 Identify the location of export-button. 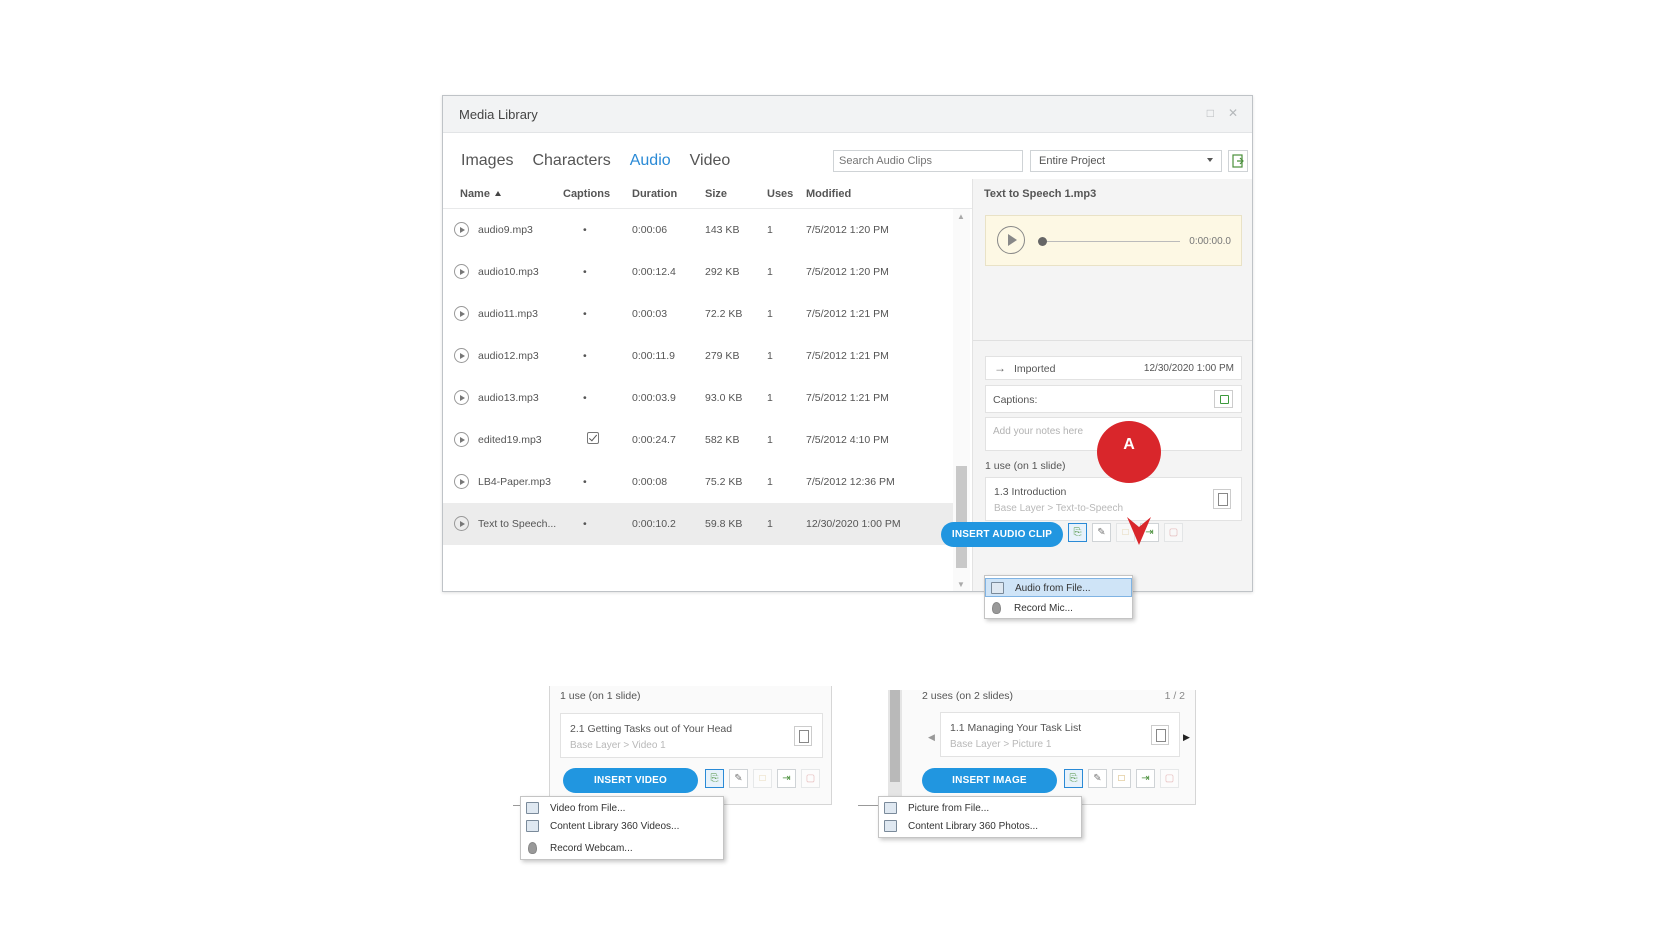
(1238, 161).